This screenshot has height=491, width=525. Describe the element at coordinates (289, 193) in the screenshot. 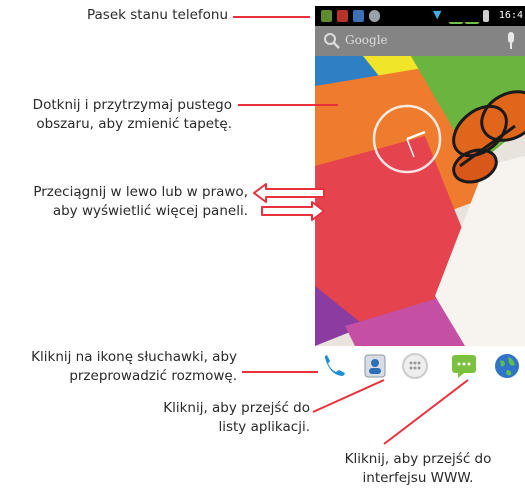

I see `swipe-left-arrow` at that location.